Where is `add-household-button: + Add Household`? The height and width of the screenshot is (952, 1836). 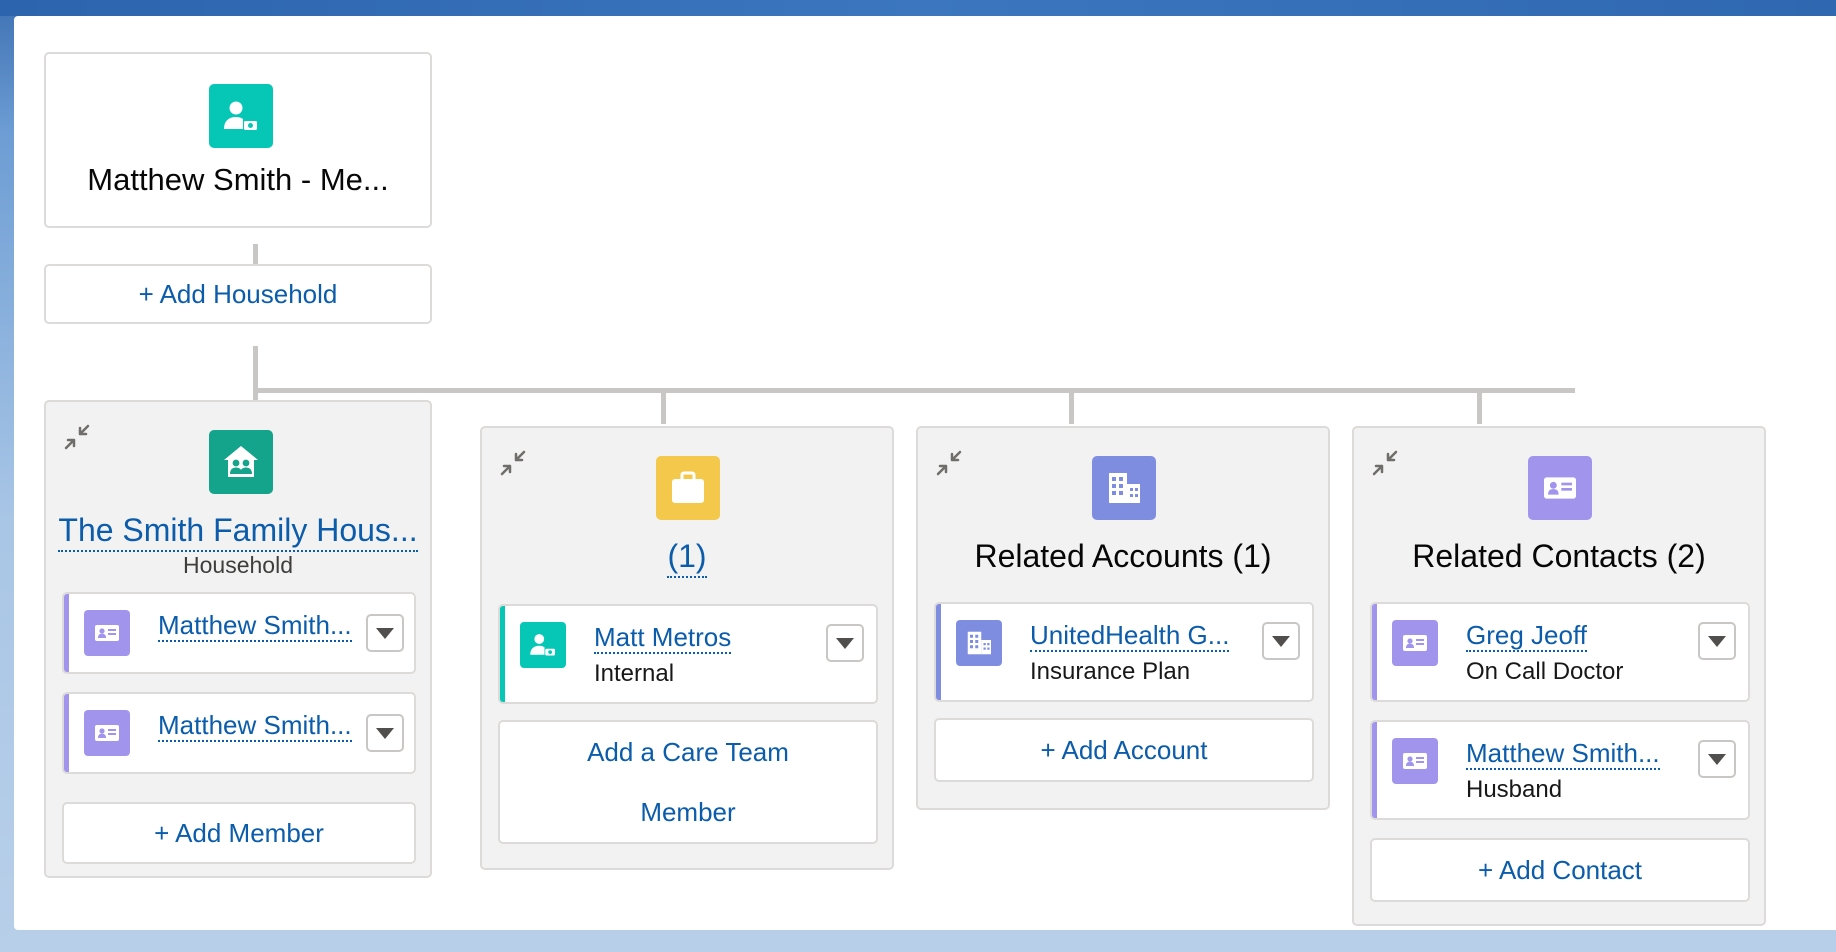
add-household-button: + Add Household is located at coordinates (238, 294).